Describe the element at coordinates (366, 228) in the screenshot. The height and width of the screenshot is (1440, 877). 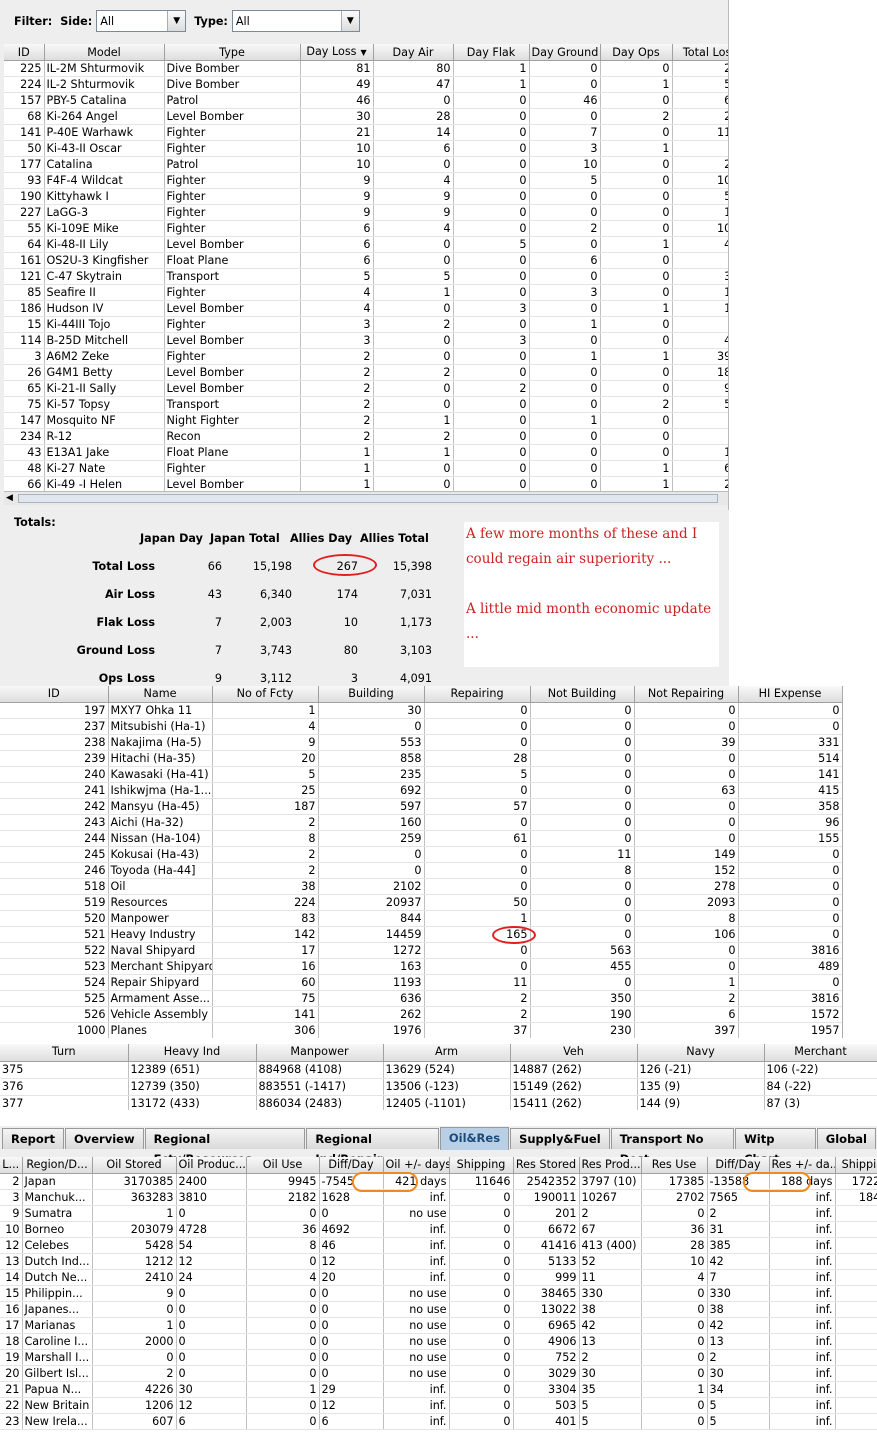
I see `table-row: 55Ki-109E MikeFighter640201083` at that location.